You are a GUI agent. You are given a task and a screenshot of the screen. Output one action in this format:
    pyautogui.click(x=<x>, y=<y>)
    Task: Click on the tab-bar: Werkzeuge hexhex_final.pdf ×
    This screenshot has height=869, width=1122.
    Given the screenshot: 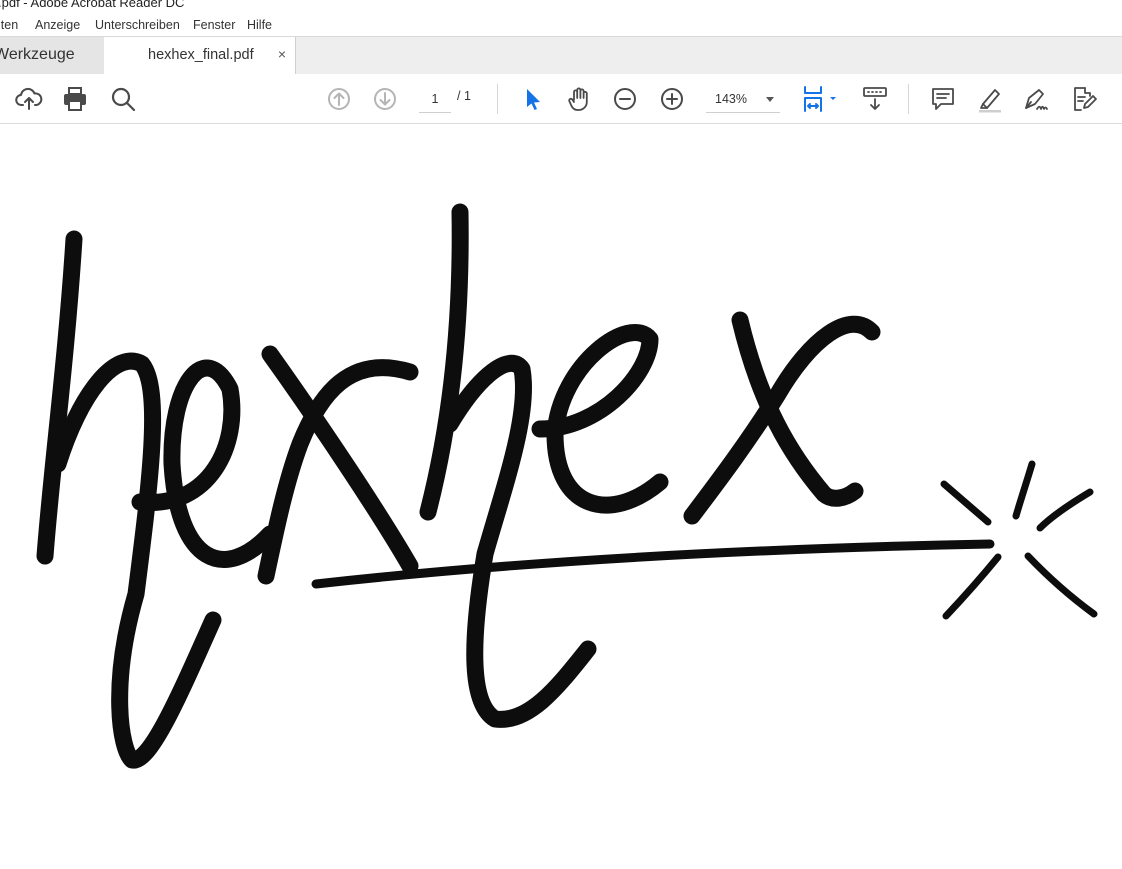 What is the action you would take?
    pyautogui.click(x=561, y=55)
    